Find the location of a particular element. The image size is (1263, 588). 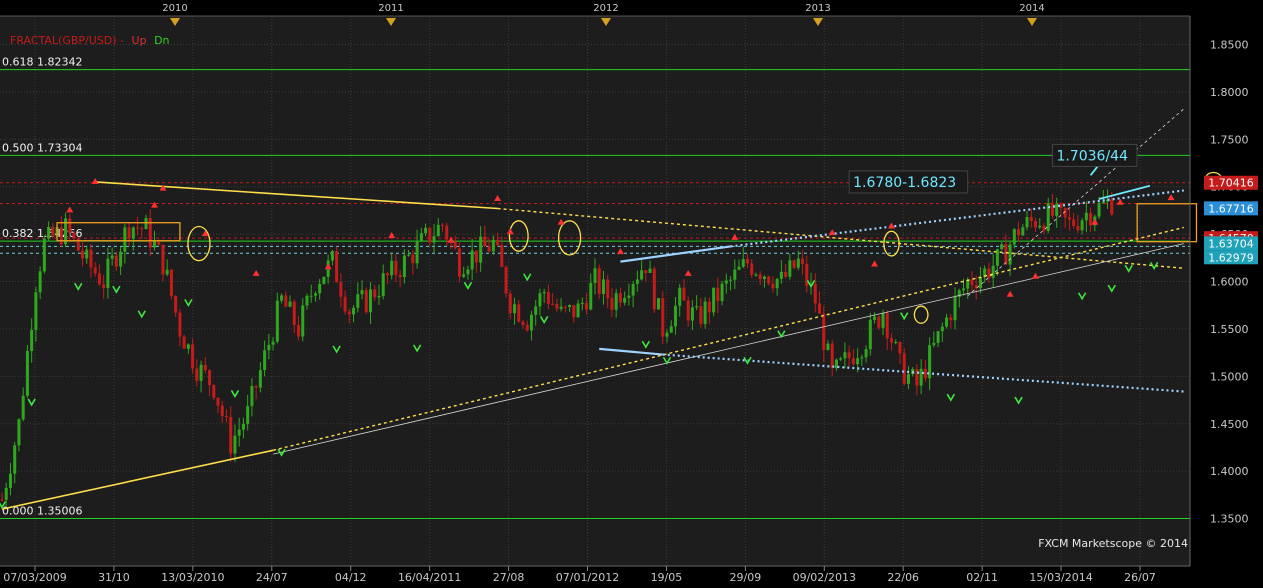

x-tick-label: 16/04/2011 is located at coordinates (429, 577).